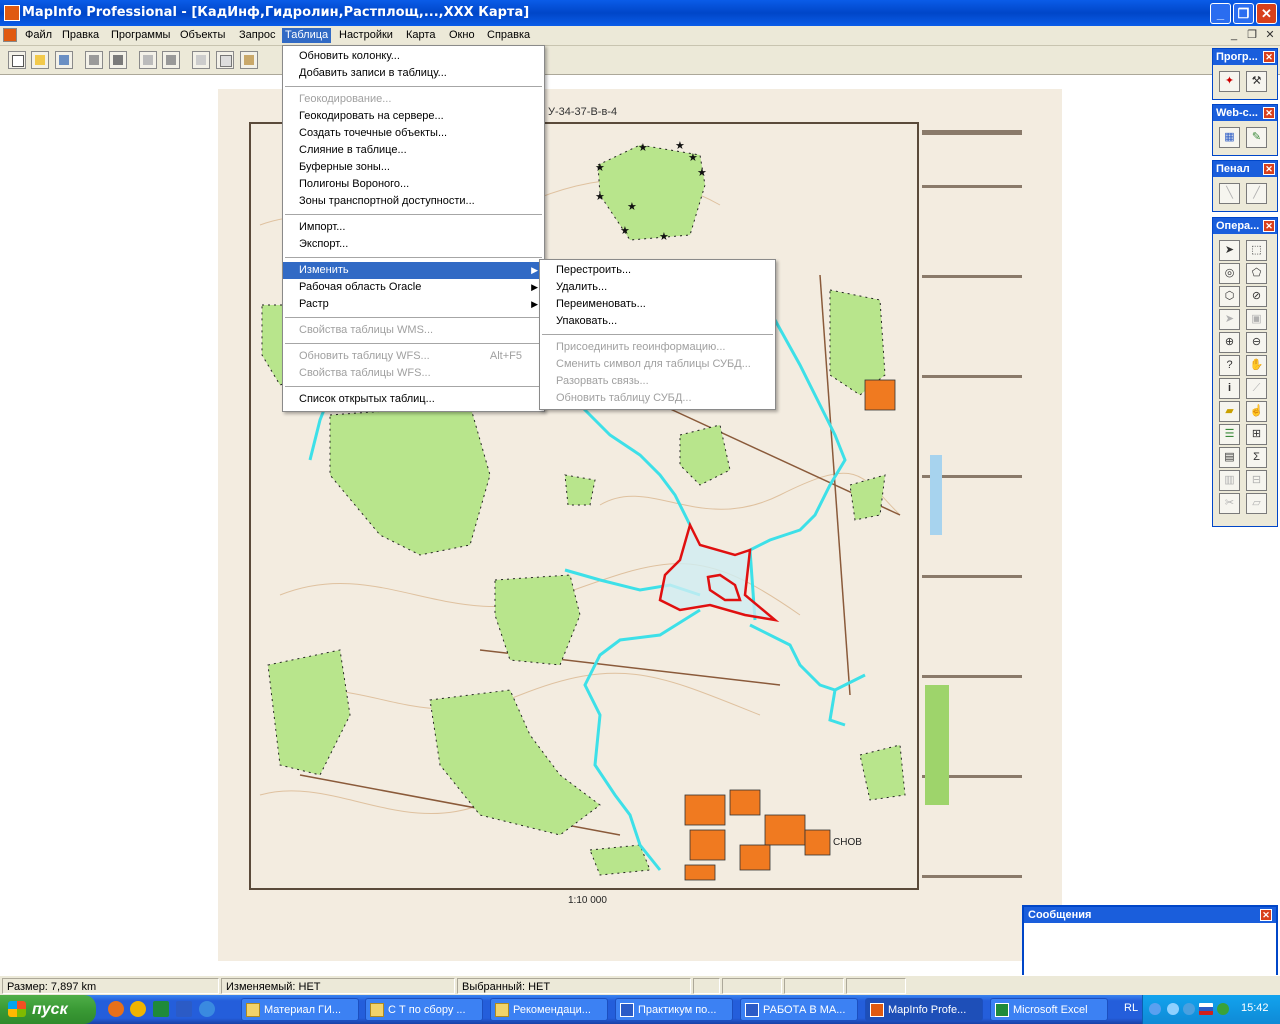  What do you see at coordinates (118, 60) in the screenshot?
I see `save-workspace-icon` at bounding box center [118, 60].